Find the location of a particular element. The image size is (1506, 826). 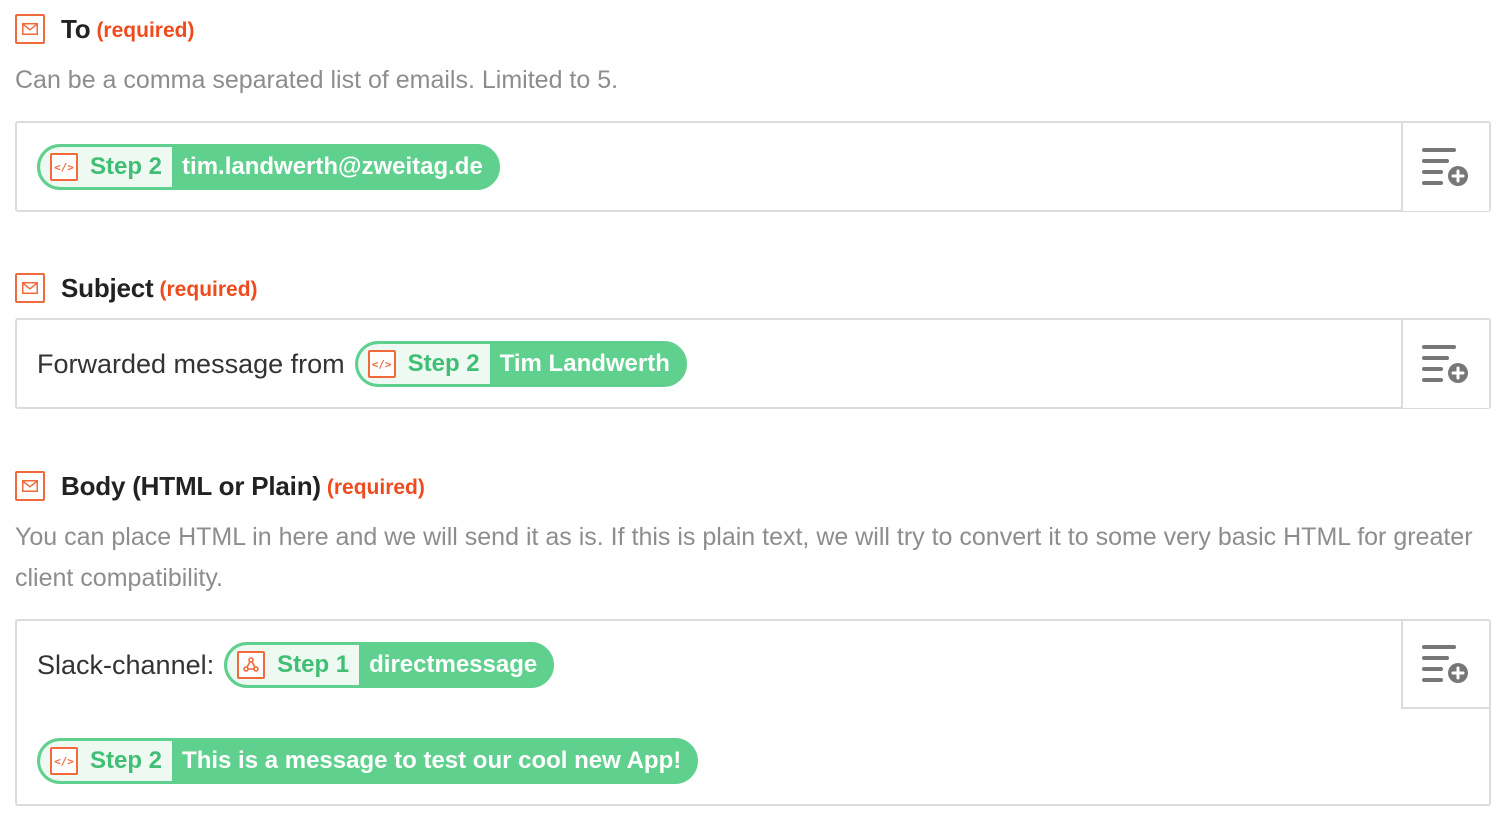

subject-field-header: Subject (required) is located at coordinates (136, 288).